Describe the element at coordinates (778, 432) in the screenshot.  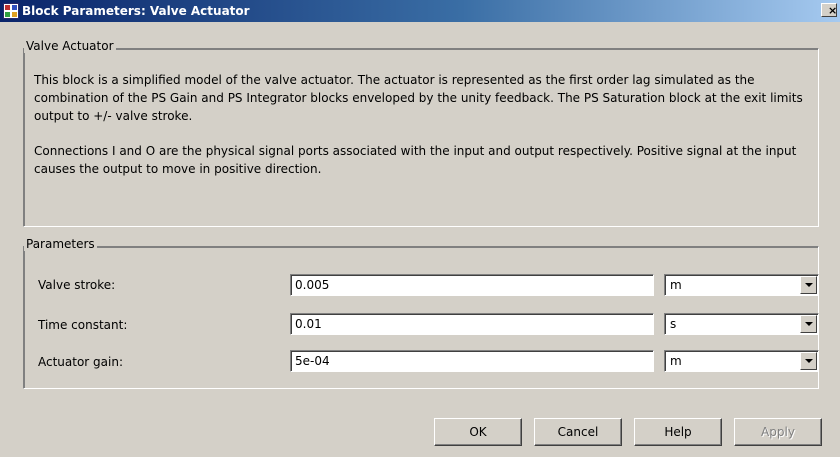
I see `apply-button: Apply` at that location.